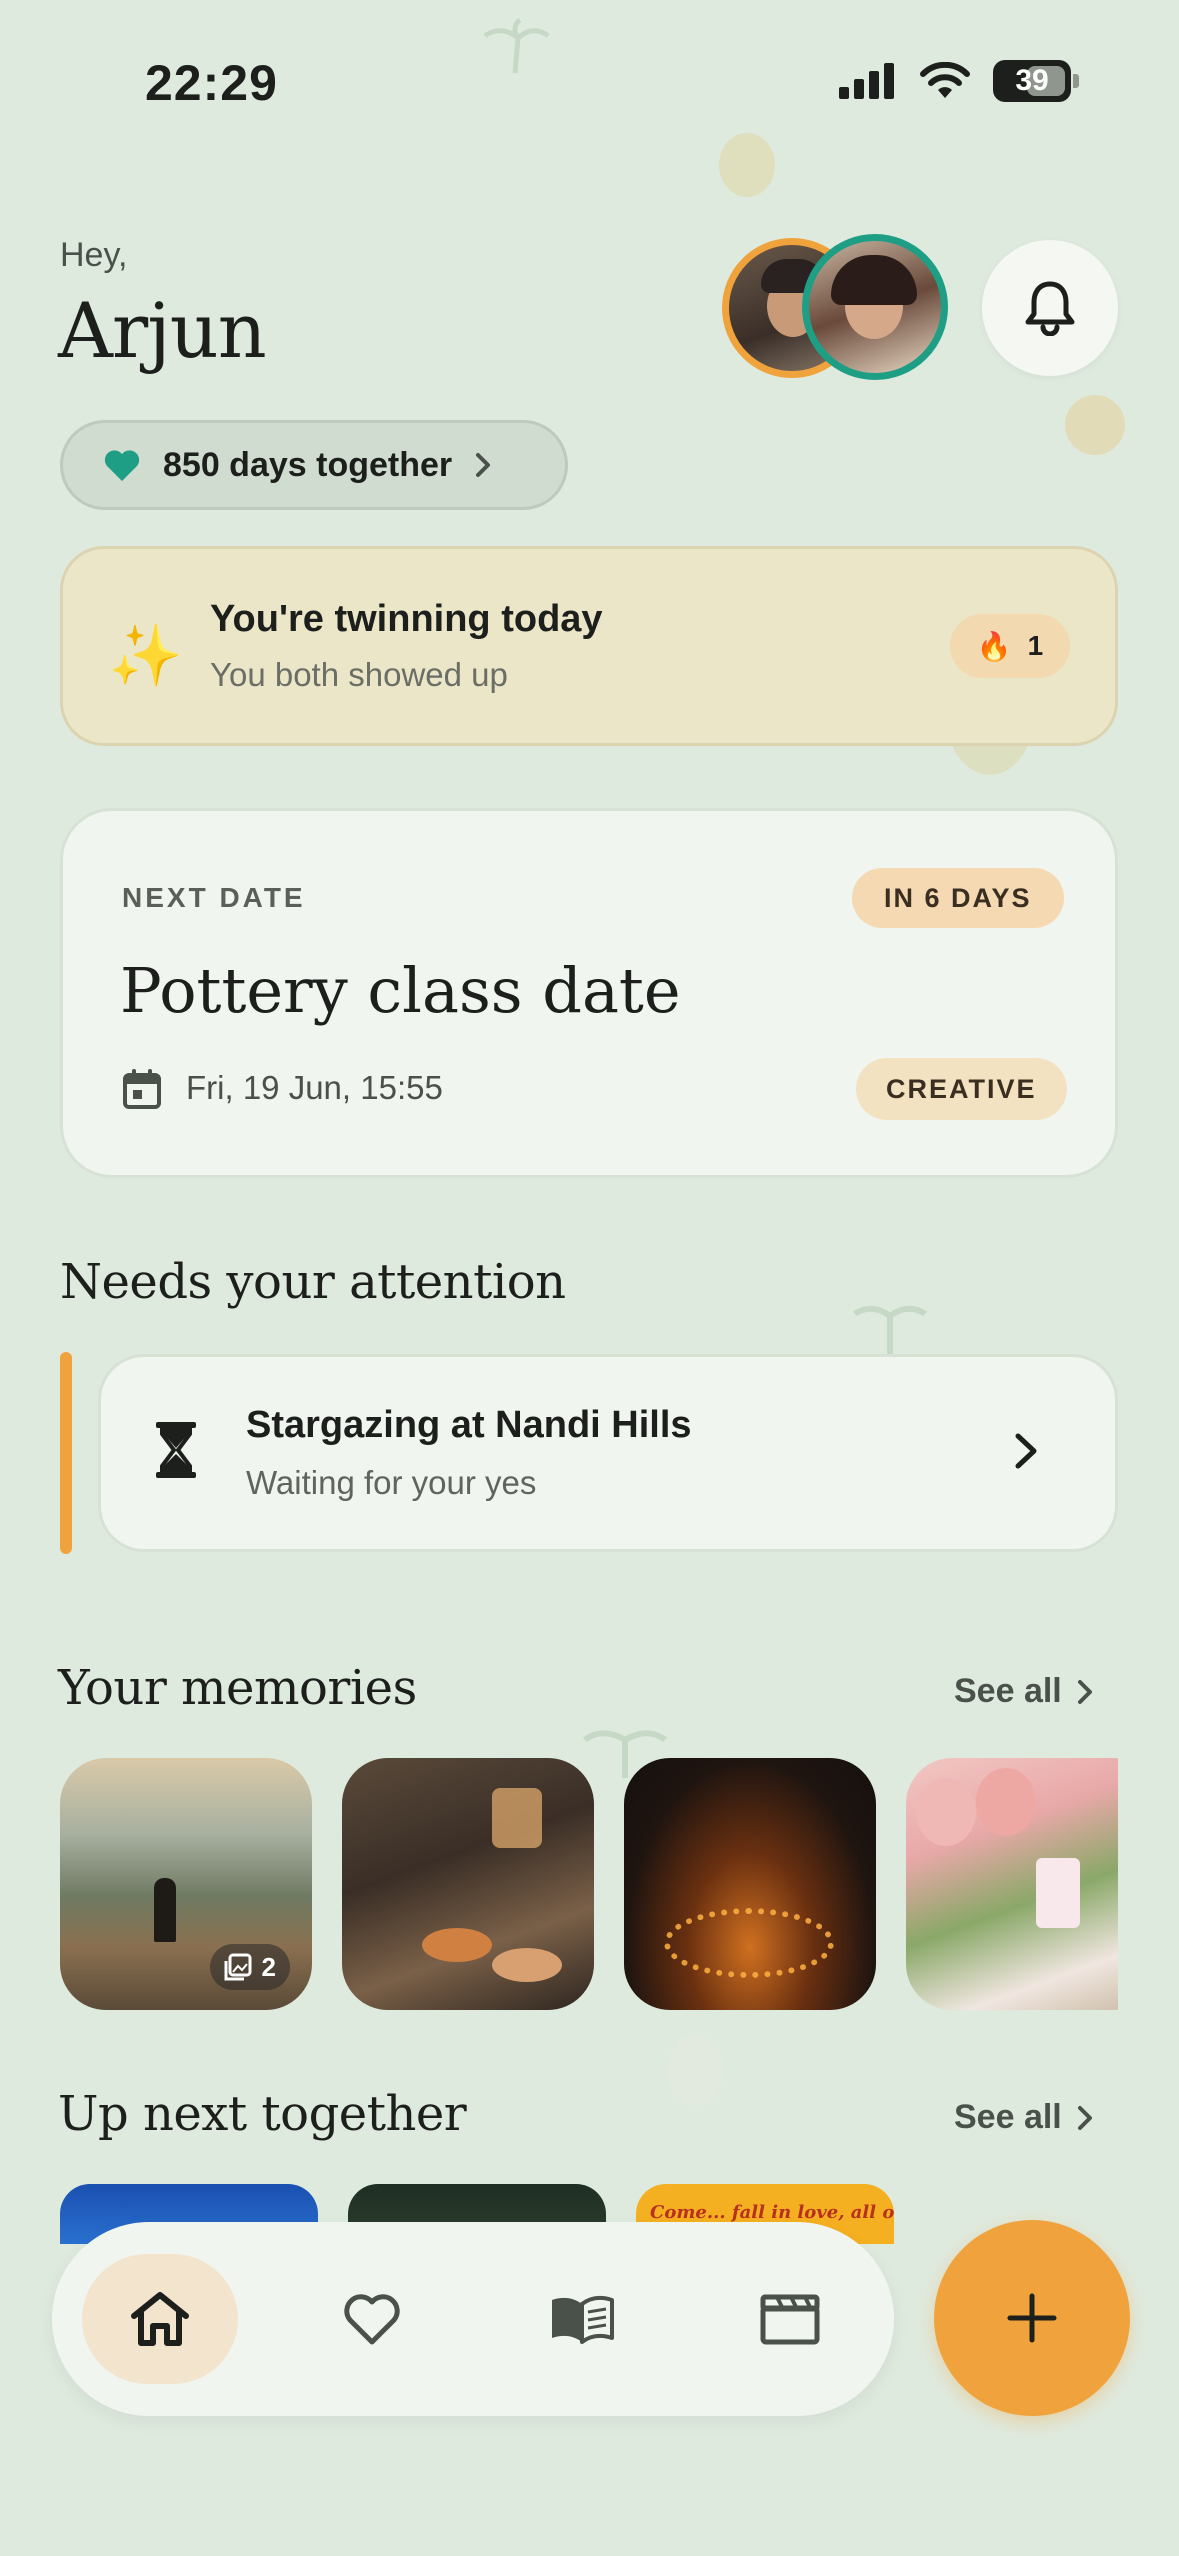  I want to click on photo-count-badge: 2, so click(249, 1967).